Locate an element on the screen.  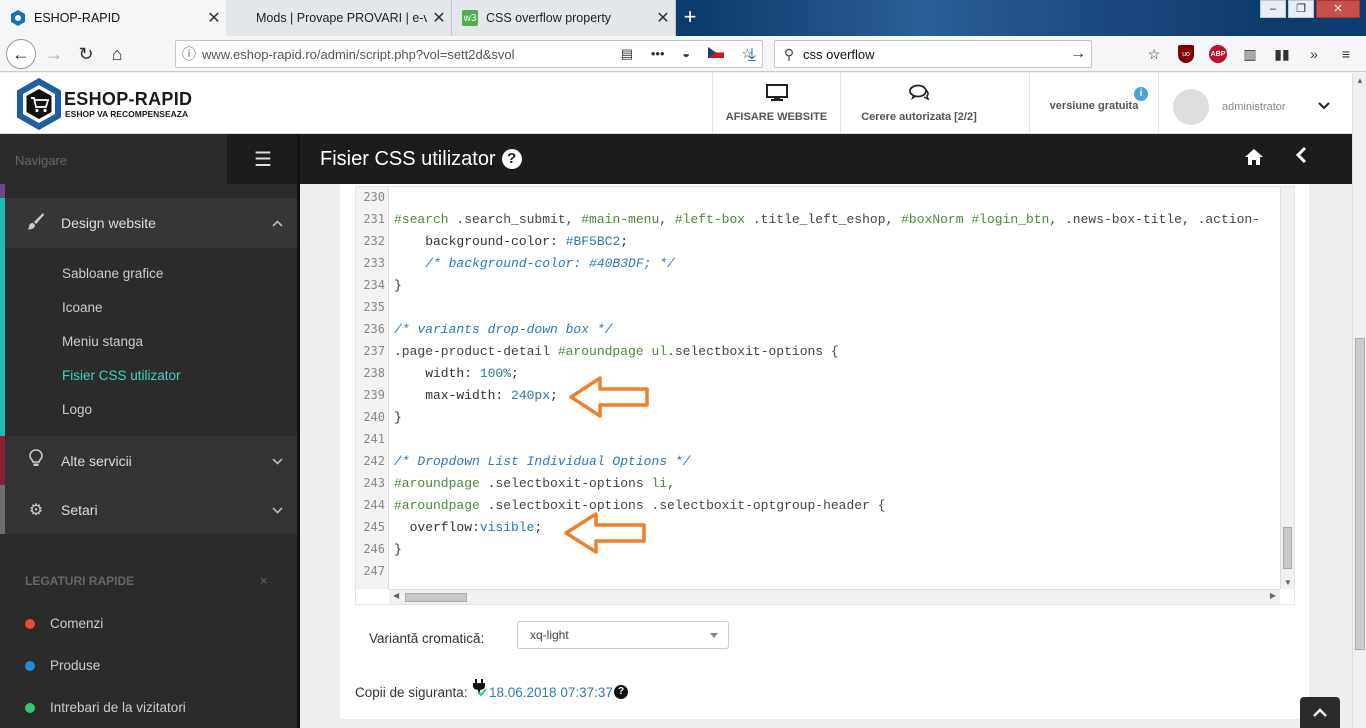
reload-icon: ↻ is located at coordinates (86, 54).